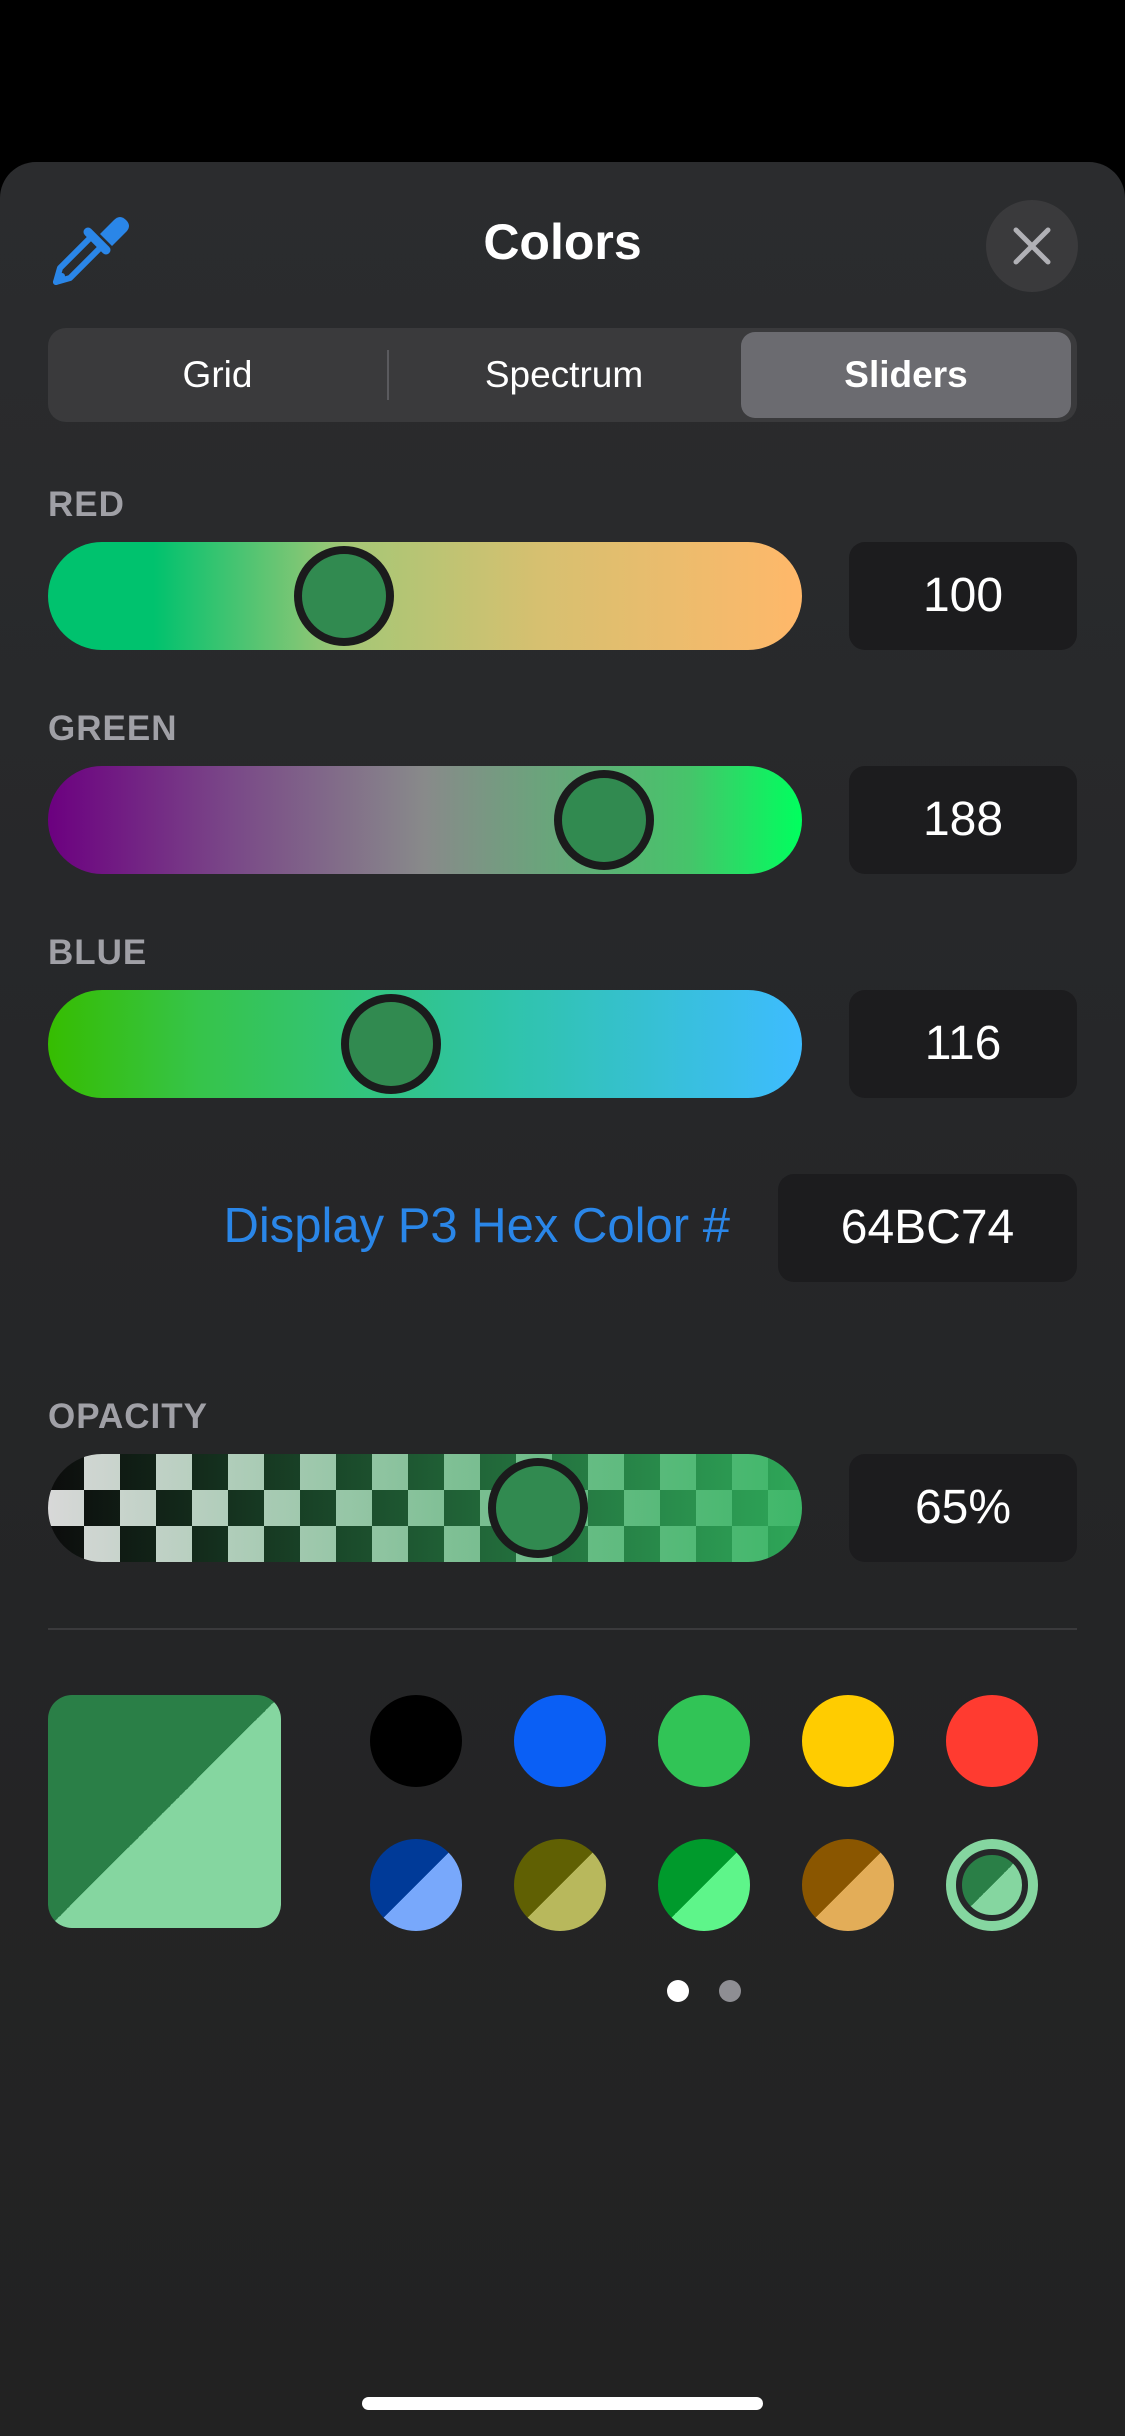  I want to click on red-label: RED, so click(86, 504).